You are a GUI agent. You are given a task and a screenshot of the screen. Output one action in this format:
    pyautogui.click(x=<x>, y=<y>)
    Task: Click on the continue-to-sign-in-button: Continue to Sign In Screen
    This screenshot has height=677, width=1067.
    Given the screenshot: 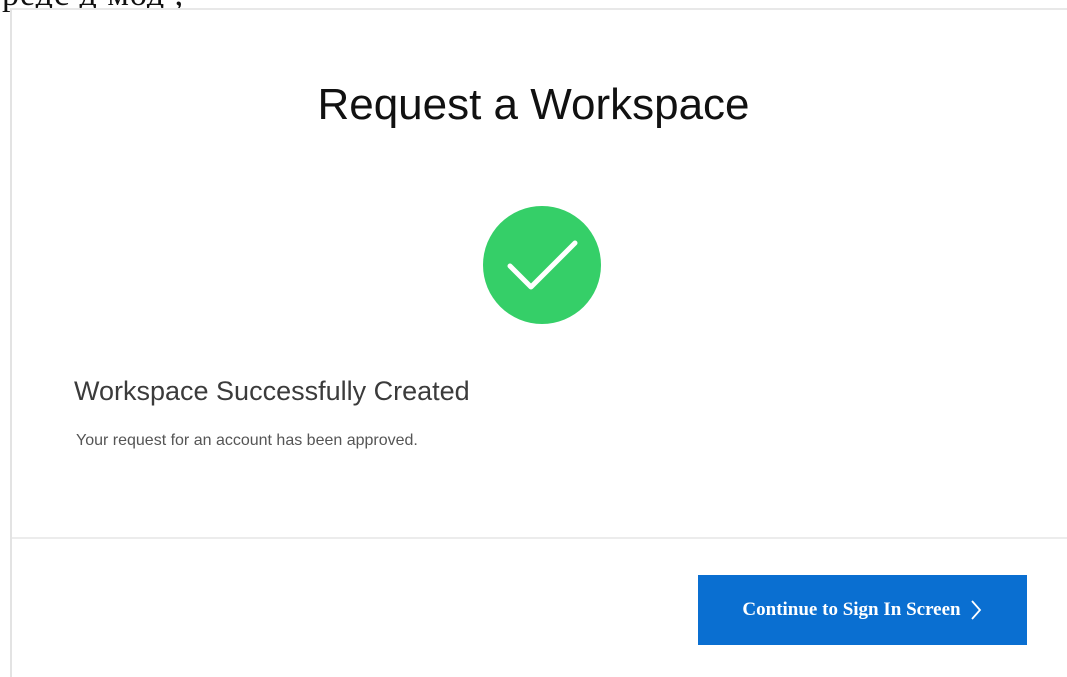 What is the action you would take?
    pyautogui.click(x=862, y=610)
    